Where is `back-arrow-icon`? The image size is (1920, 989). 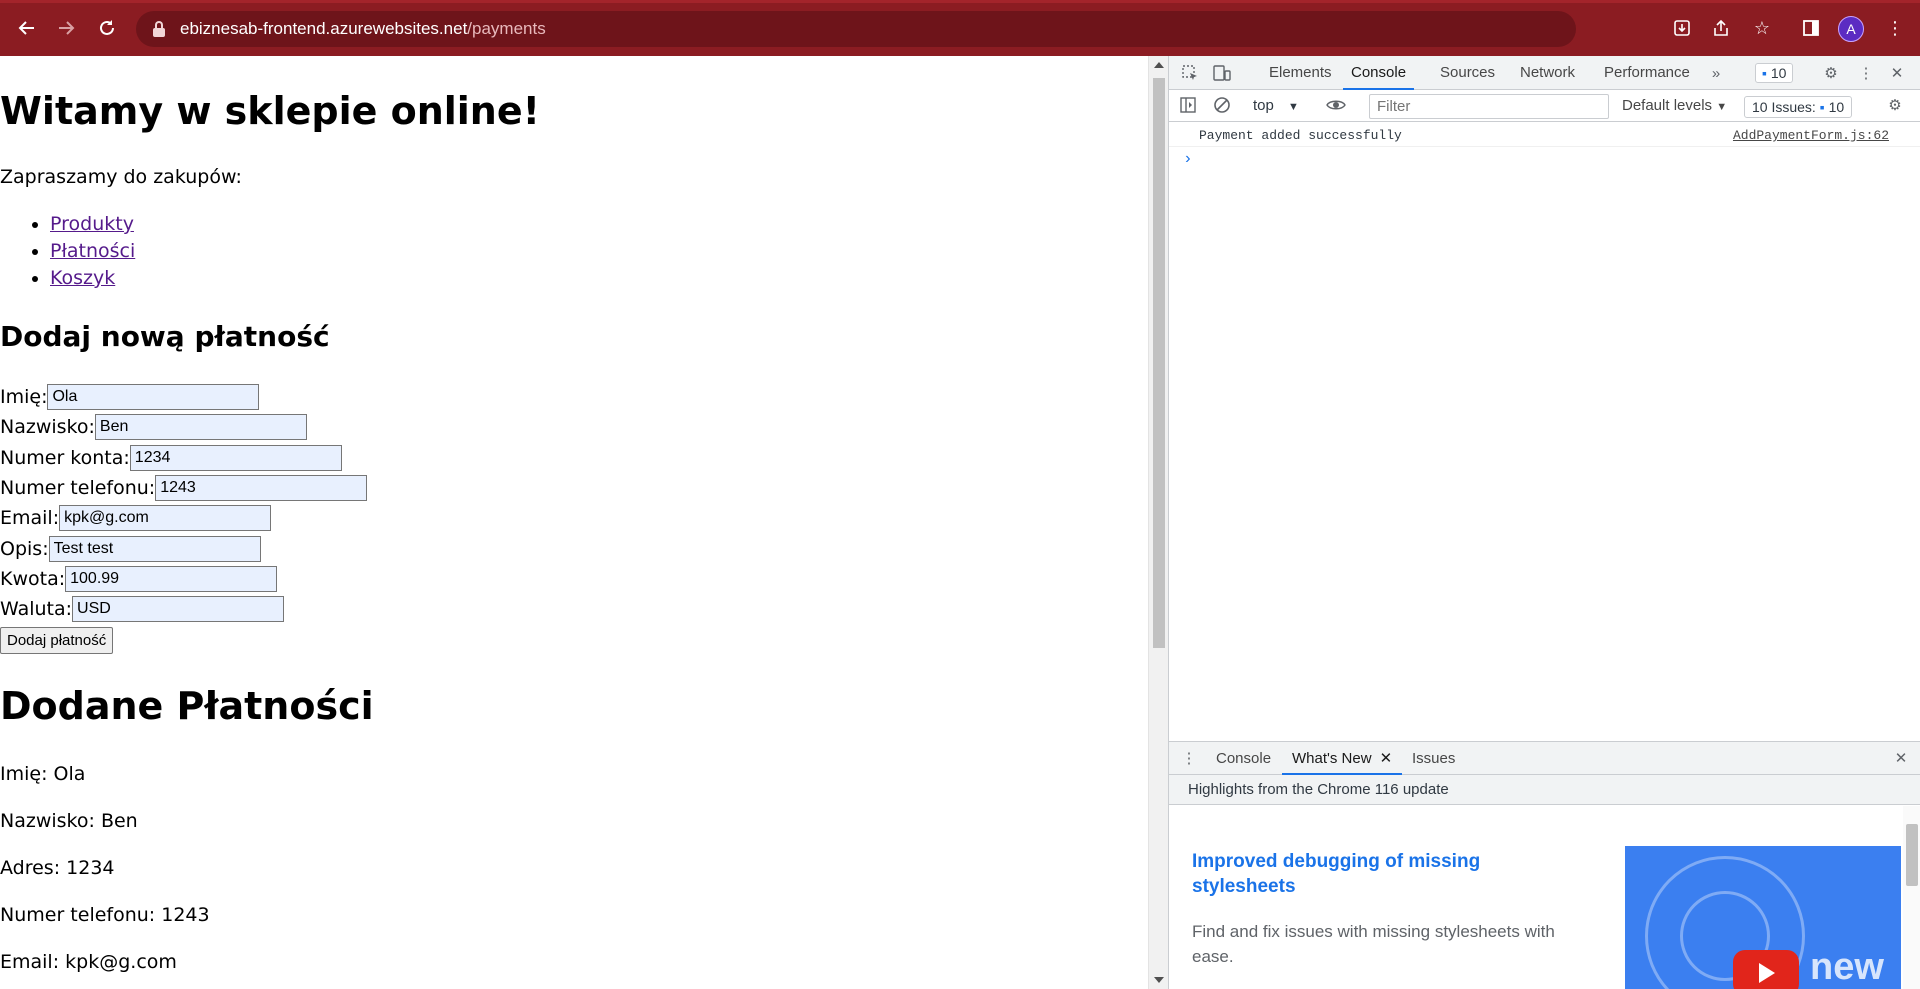
back-arrow-icon is located at coordinates (27, 28).